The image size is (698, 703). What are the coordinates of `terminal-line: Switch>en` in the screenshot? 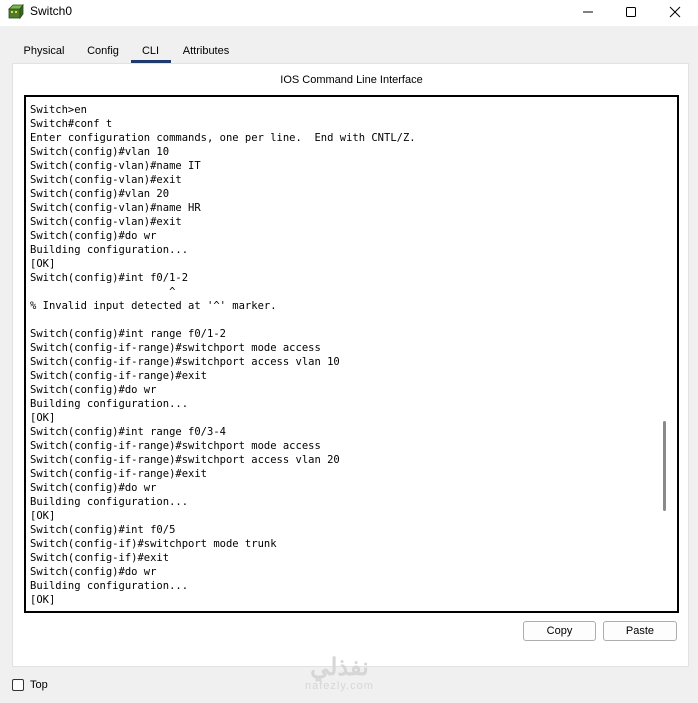 It's located at (58, 110).